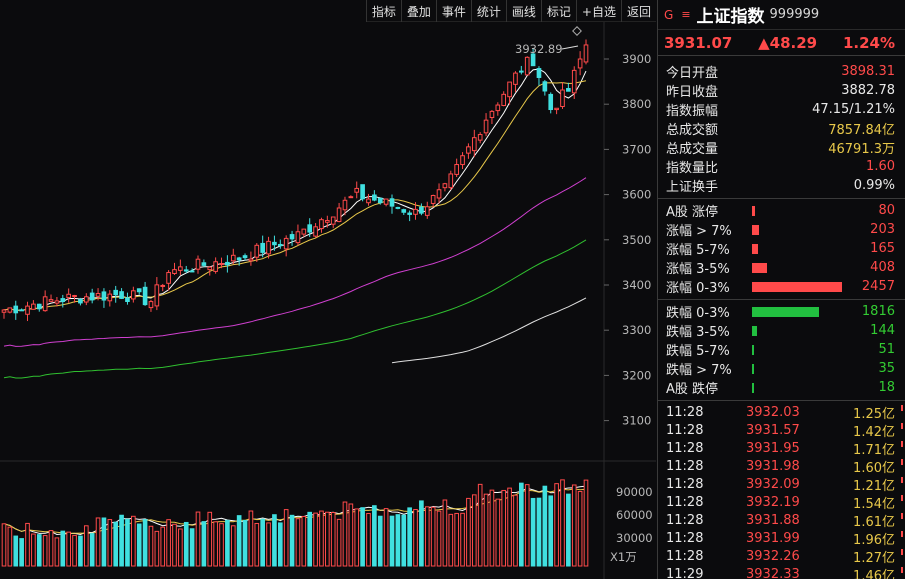 This screenshot has height=579, width=905. Describe the element at coordinates (781, 520) in the screenshot. I see `tick-row: 11:28 3931.88 1.61亿` at that location.